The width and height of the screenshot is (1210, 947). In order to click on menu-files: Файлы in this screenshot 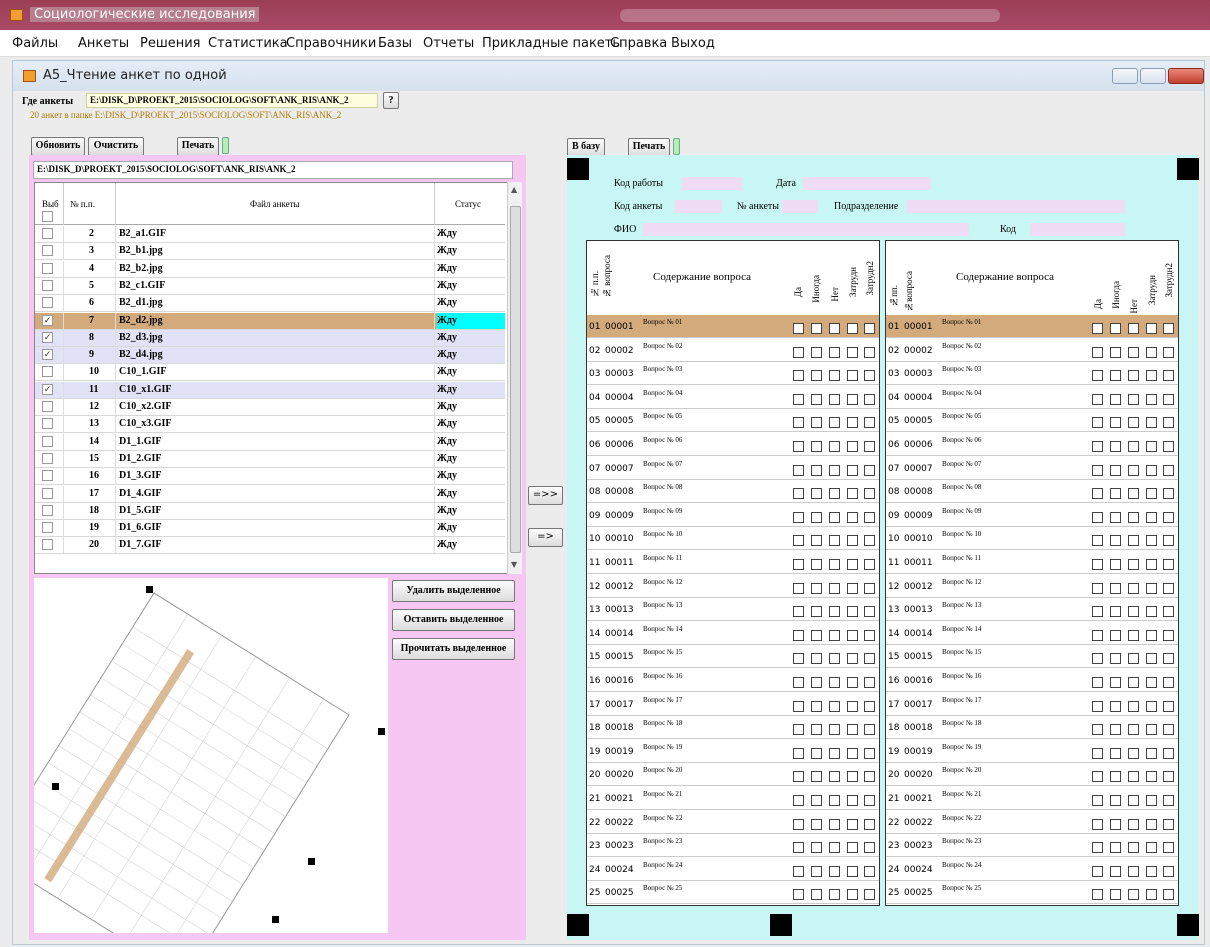, I will do `click(35, 43)`.